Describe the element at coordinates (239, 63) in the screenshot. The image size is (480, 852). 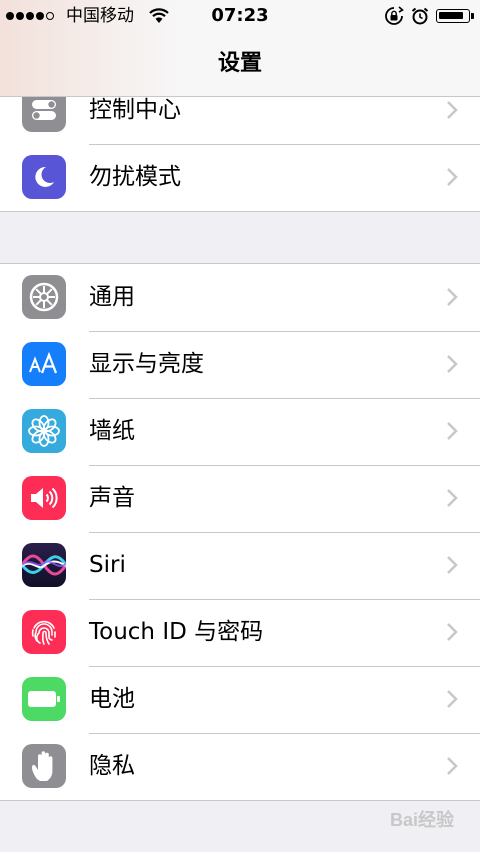
I see `page-title: 设置` at that location.